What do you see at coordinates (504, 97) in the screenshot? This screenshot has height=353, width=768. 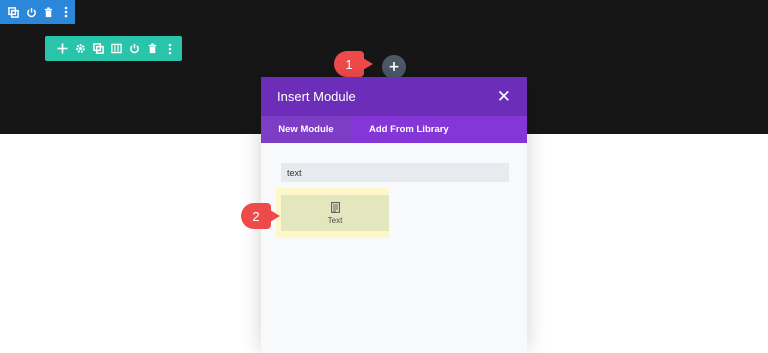 I see `close-icon: ✕` at bounding box center [504, 97].